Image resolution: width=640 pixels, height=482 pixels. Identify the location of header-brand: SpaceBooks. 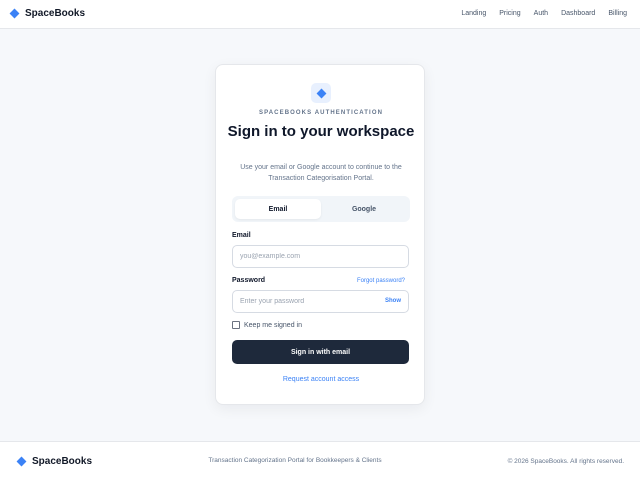
(46, 13).